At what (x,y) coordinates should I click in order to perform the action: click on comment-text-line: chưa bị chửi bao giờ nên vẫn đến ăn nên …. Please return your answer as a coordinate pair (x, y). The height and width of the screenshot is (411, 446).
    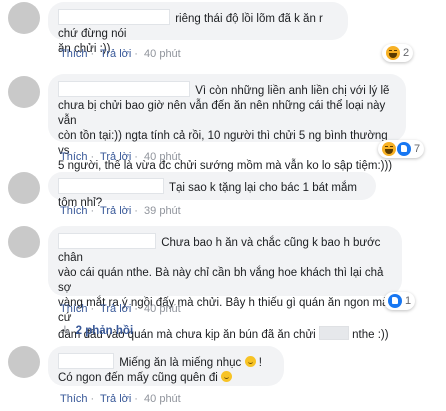
    Looking at the image, I should click on (222, 113).